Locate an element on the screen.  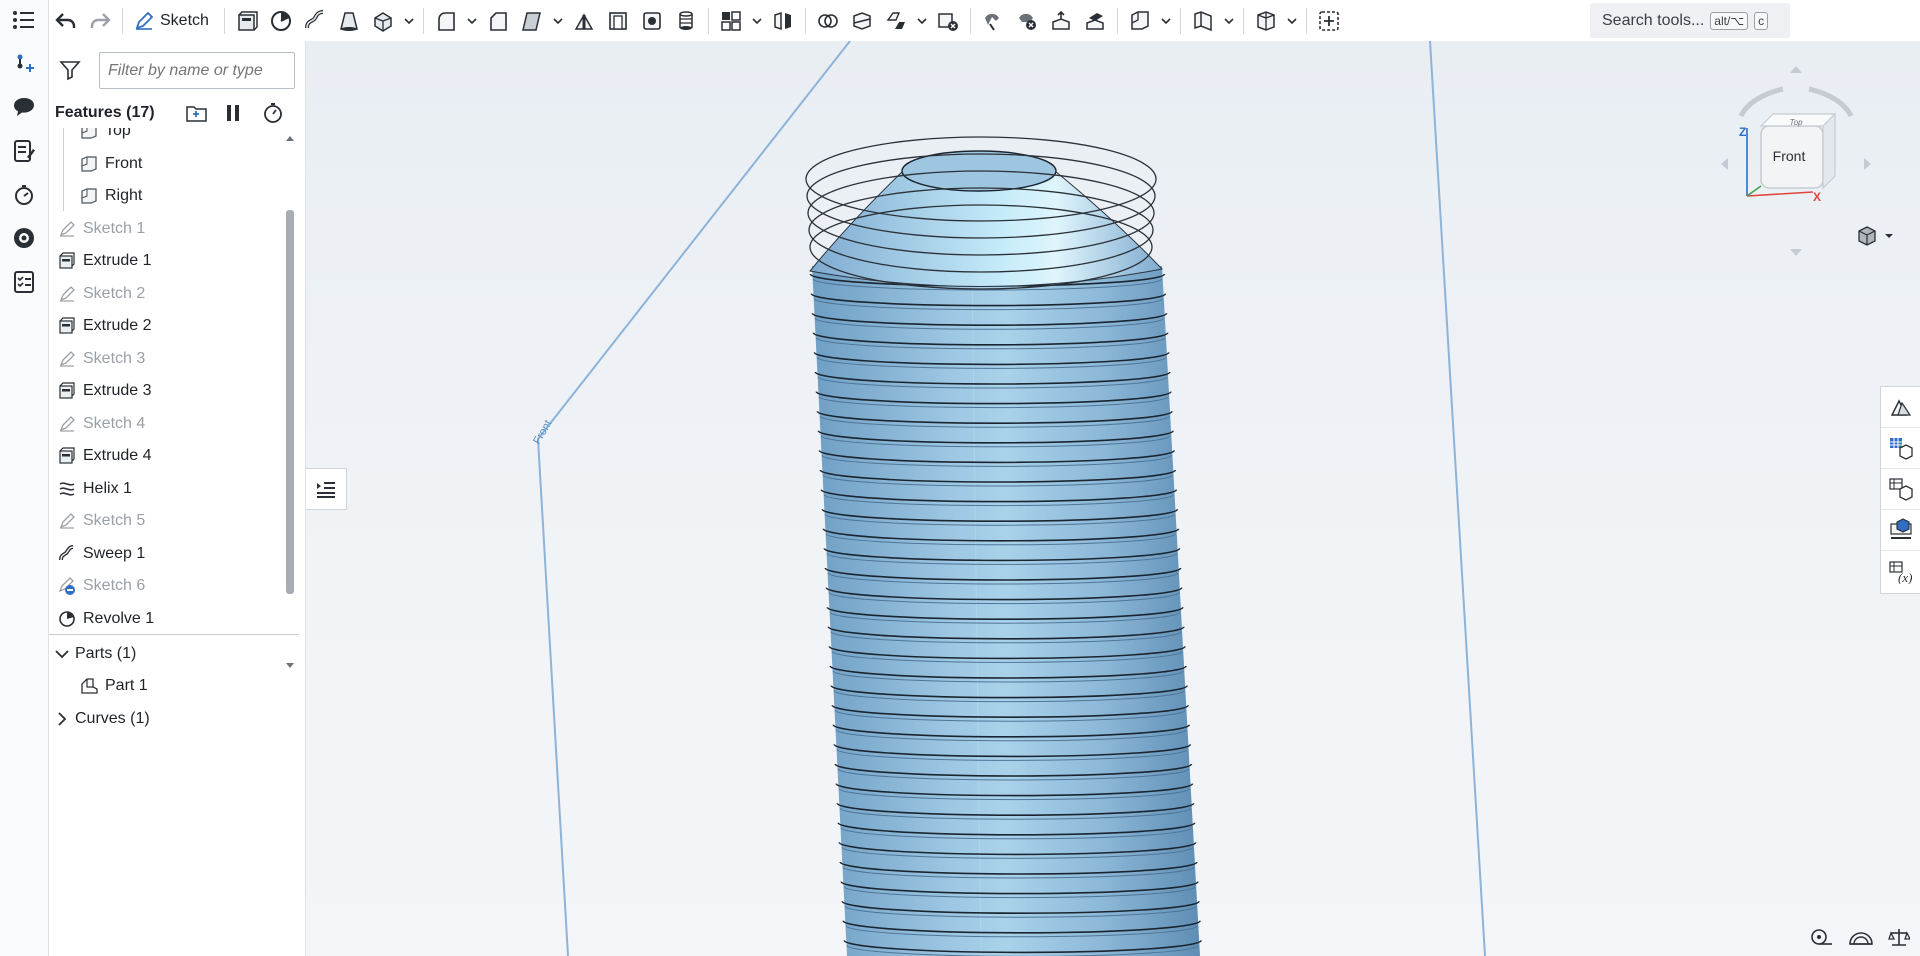
feature-item: Top is located at coordinates (166, 137).